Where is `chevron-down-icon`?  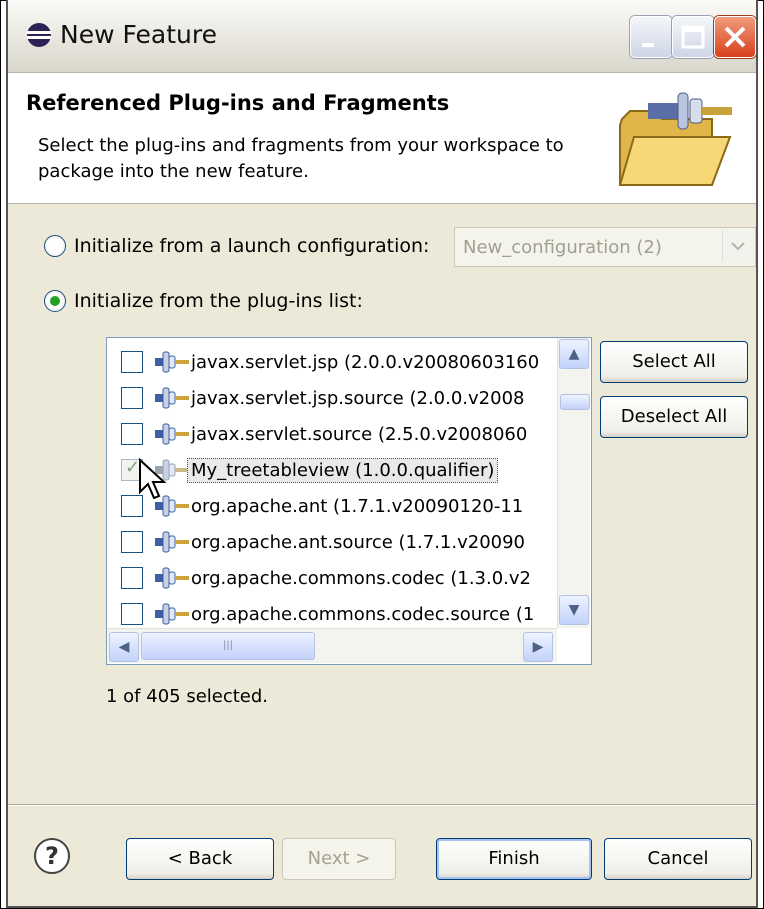 chevron-down-icon is located at coordinates (737, 246).